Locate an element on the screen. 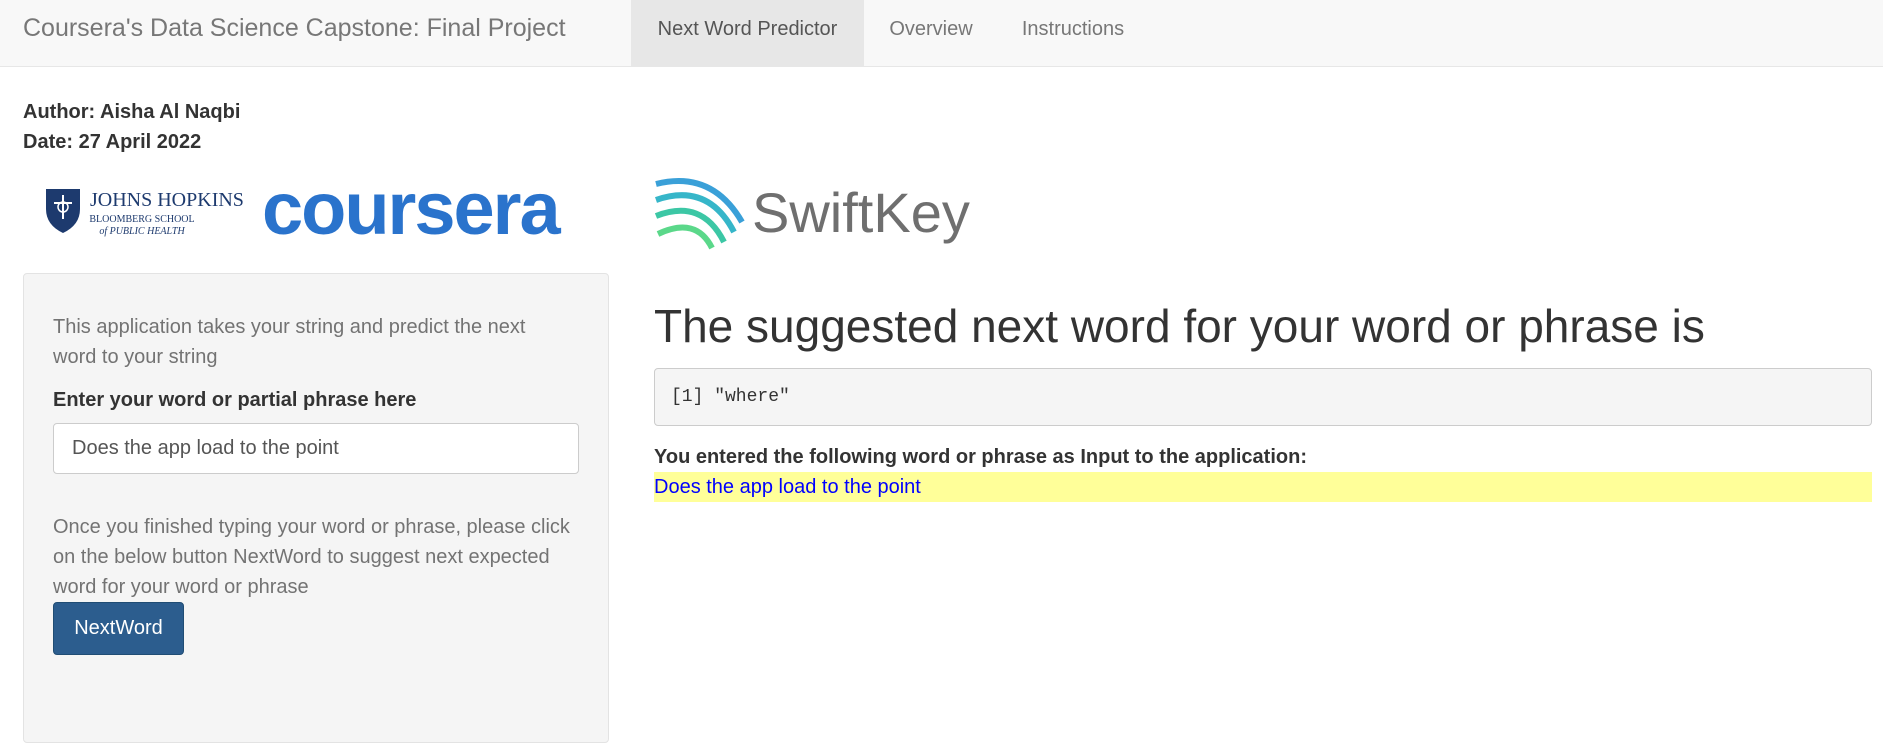  jhu-logo-line1: JOHNS HOPKINS is located at coordinates (167, 200).